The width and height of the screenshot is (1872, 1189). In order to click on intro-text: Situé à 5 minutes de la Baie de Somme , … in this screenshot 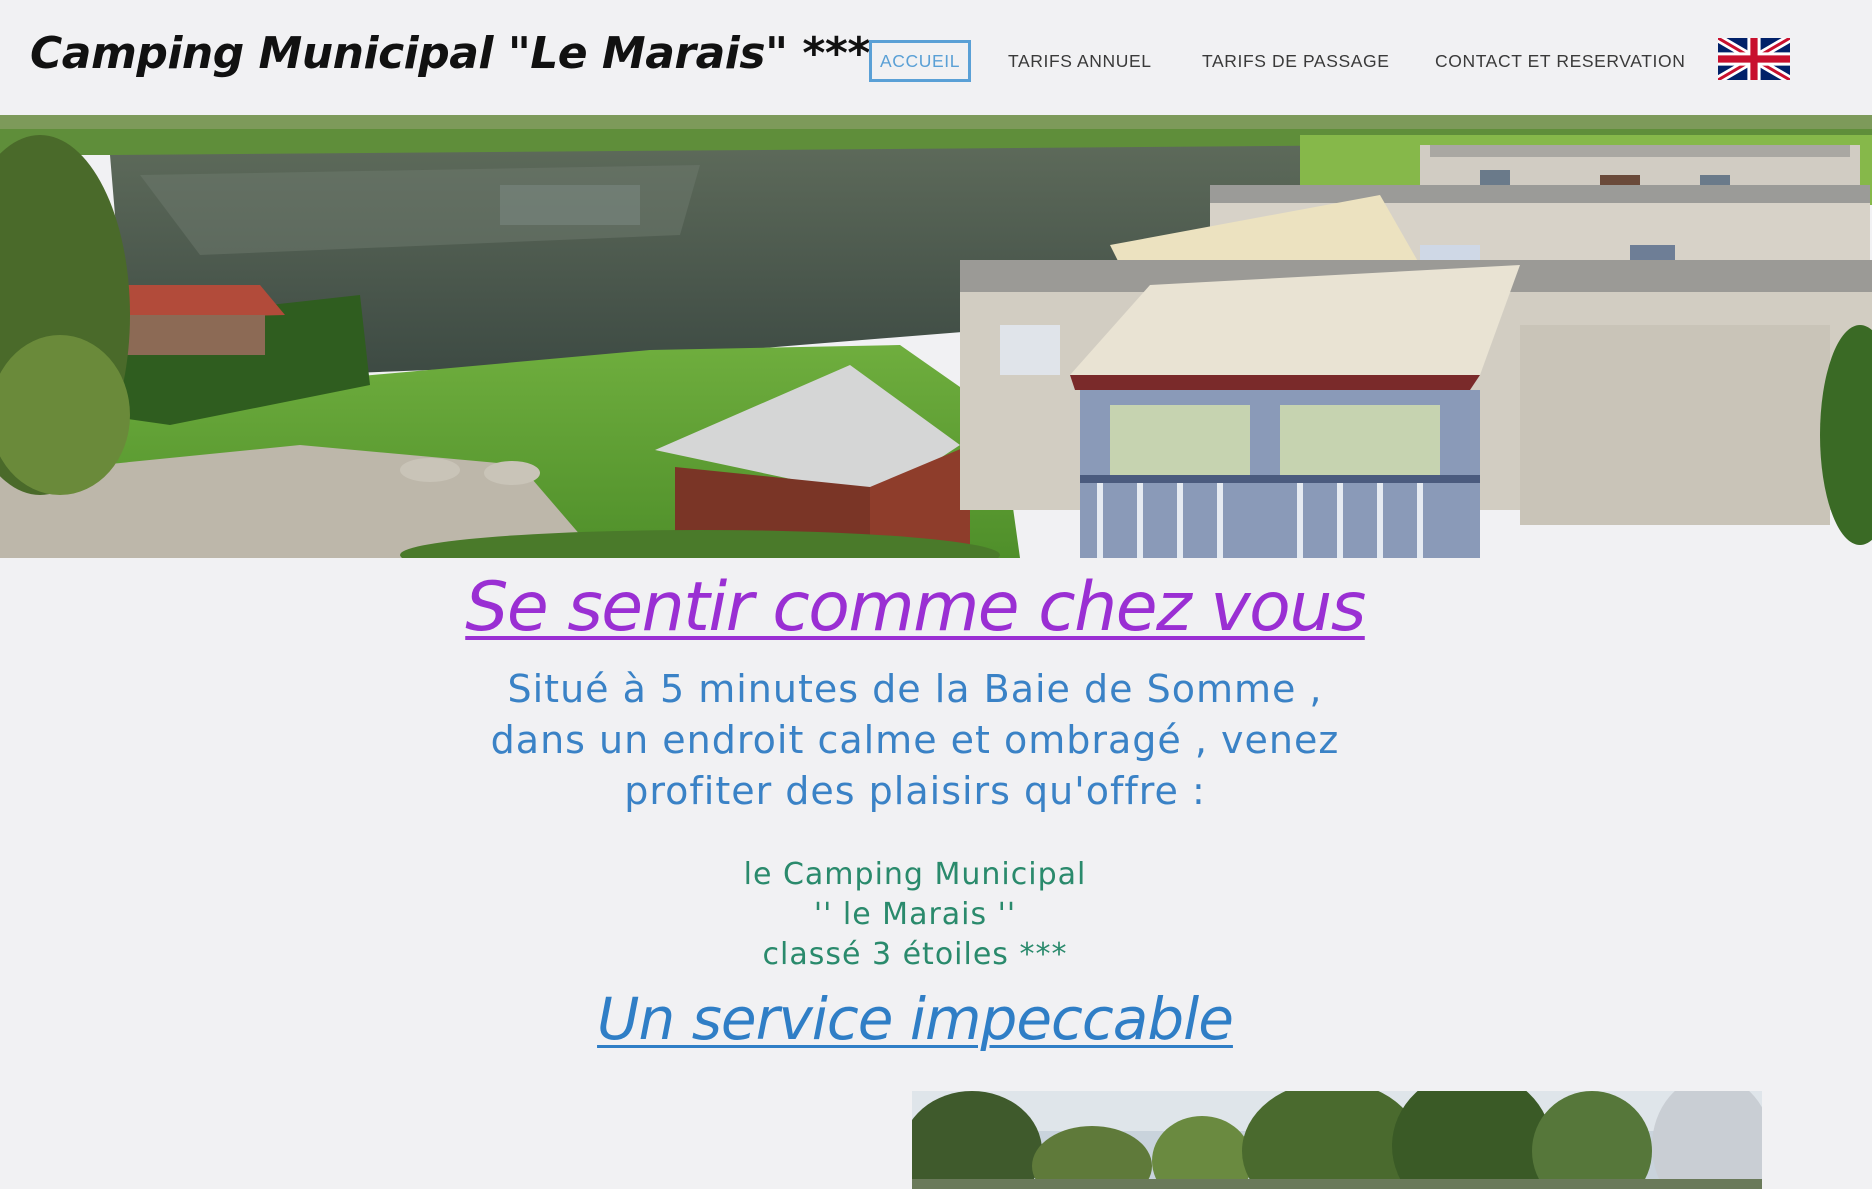, I will do `click(915, 740)`.